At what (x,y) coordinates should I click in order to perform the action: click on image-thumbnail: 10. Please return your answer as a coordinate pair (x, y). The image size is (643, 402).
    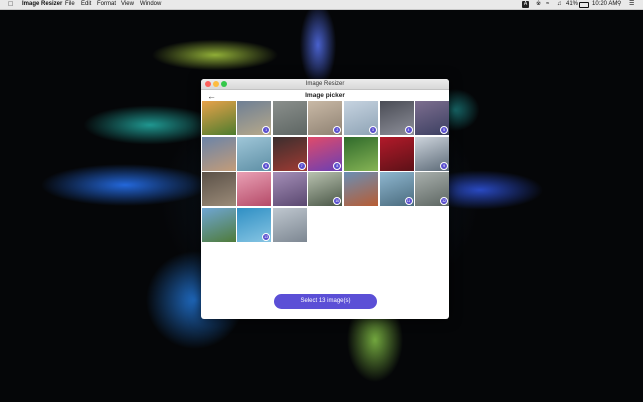
    Looking at the image, I should click on (325, 189).